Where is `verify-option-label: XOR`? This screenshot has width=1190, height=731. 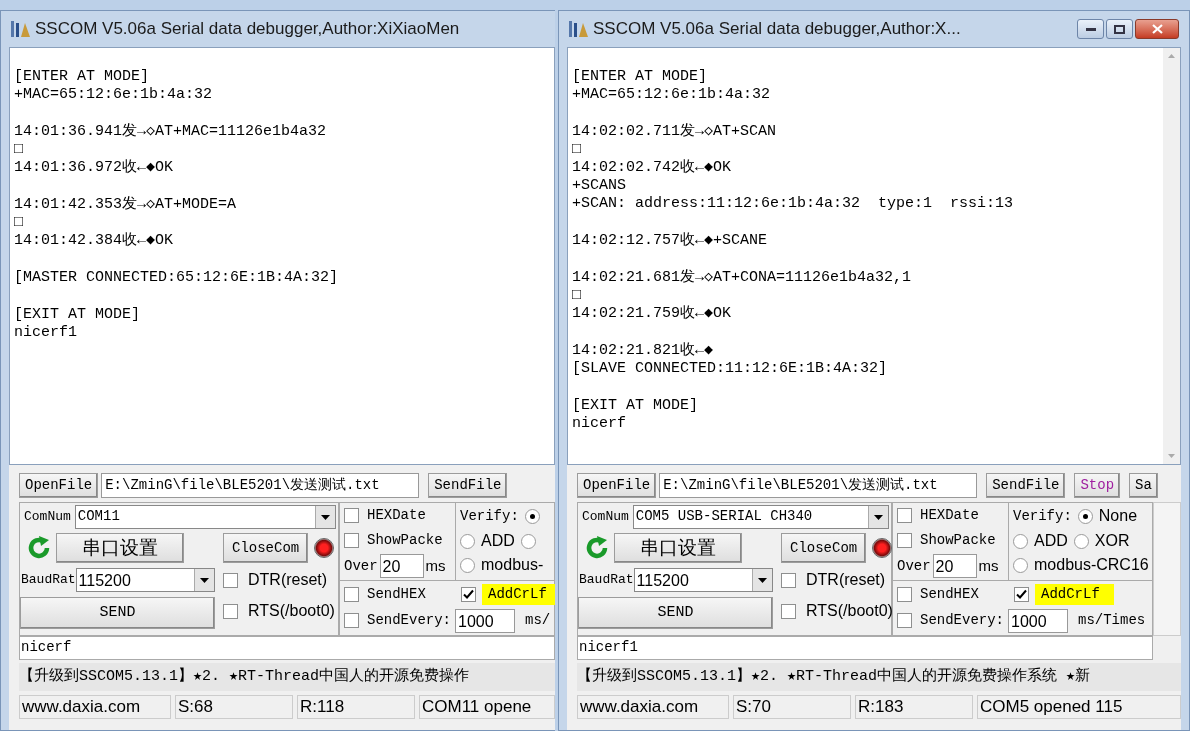
verify-option-label: XOR is located at coordinates (1112, 541).